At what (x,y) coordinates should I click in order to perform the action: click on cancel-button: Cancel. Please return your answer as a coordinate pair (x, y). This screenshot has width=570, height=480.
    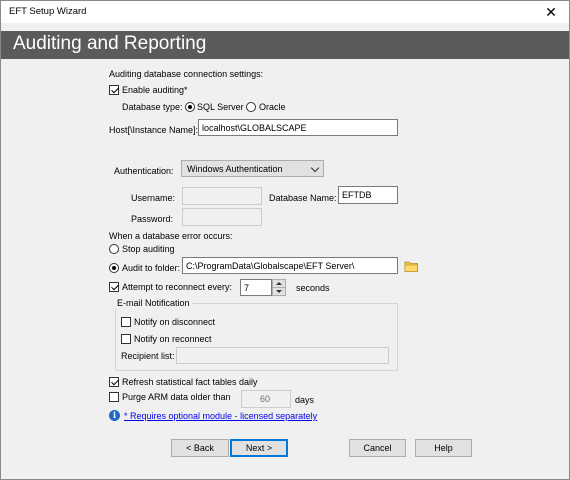
    Looking at the image, I should click on (377, 448).